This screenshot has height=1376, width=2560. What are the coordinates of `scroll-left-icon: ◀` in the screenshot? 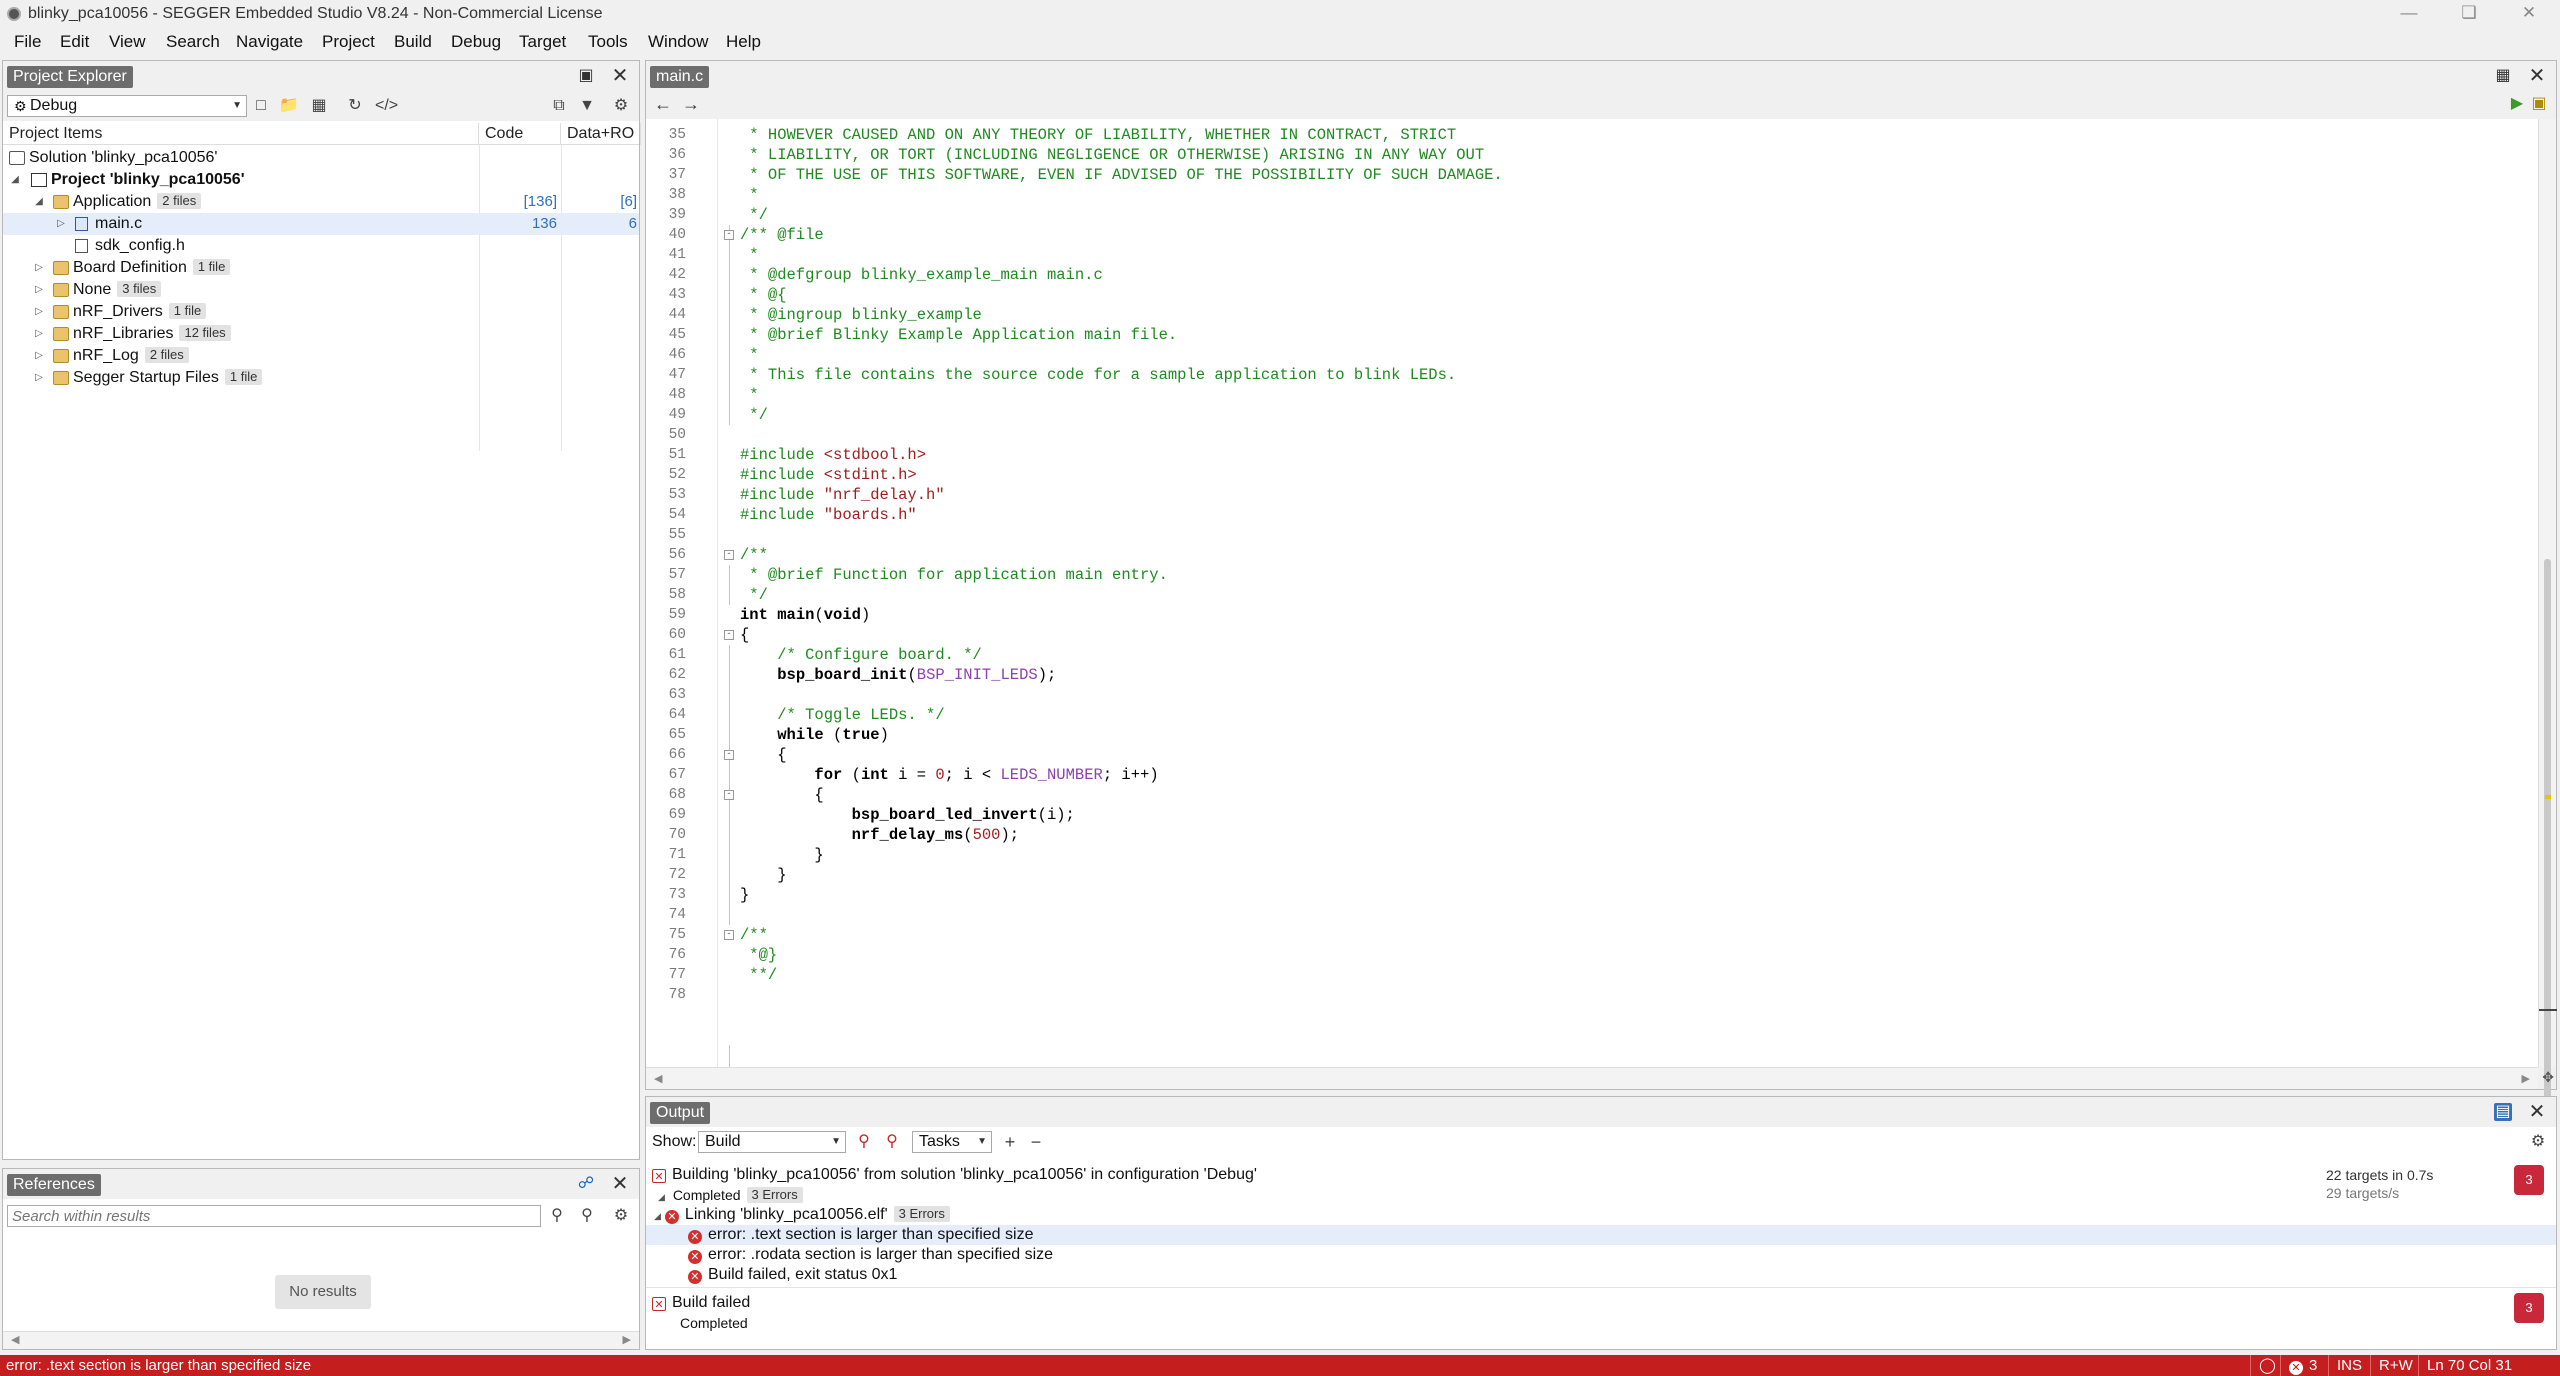 It's located at (15, 1339).